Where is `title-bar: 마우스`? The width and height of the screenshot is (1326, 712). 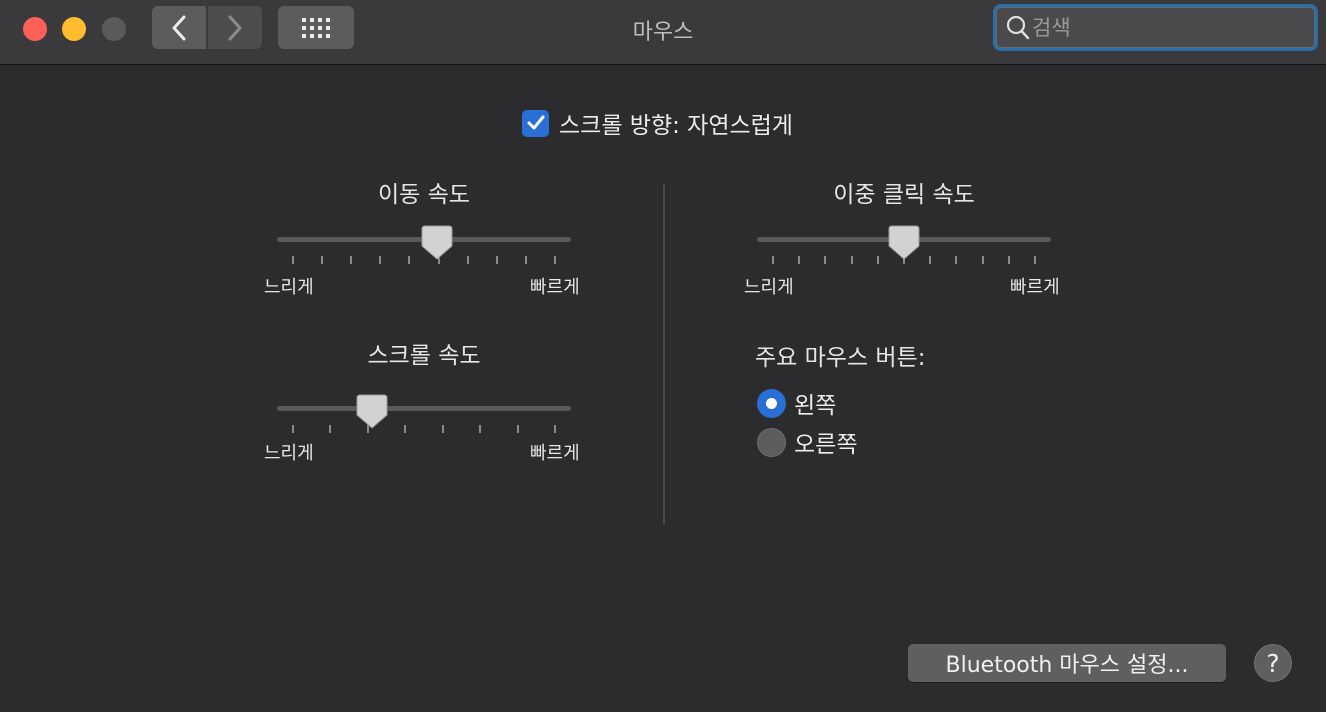
title-bar: 마우스 is located at coordinates (663, 32).